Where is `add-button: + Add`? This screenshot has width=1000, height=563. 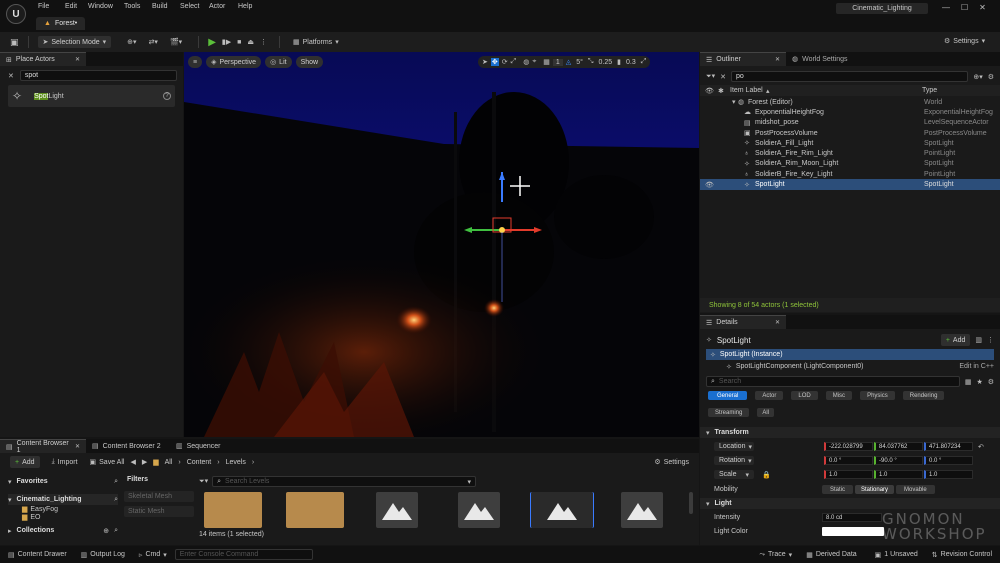 add-button: + Add is located at coordinates (25, 462).